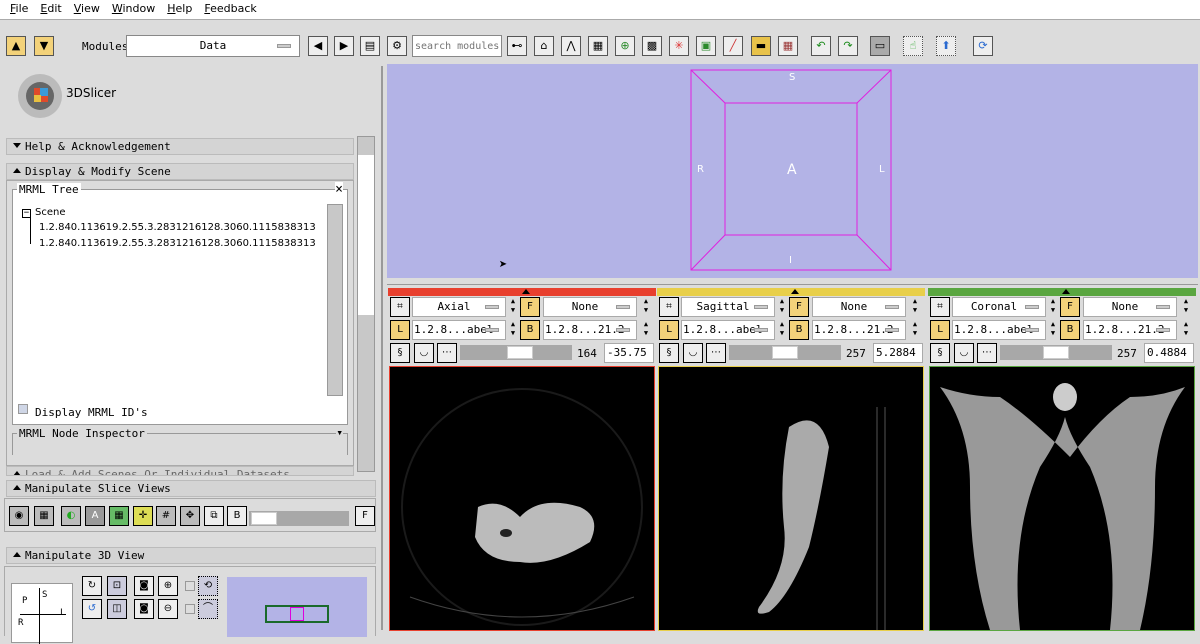 This screenshot has height=644, width=1200. Describe the element at coordinates (42, 613) in the screenshot. I see `orientation-widget: P S L R` at that location.